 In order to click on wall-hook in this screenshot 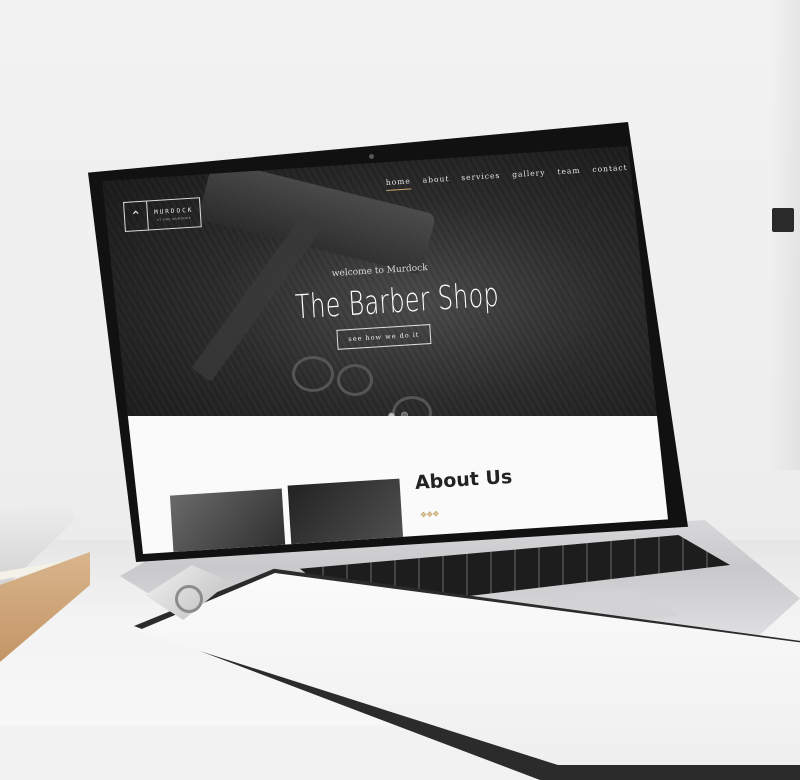, I will do `click(783, 220)`.